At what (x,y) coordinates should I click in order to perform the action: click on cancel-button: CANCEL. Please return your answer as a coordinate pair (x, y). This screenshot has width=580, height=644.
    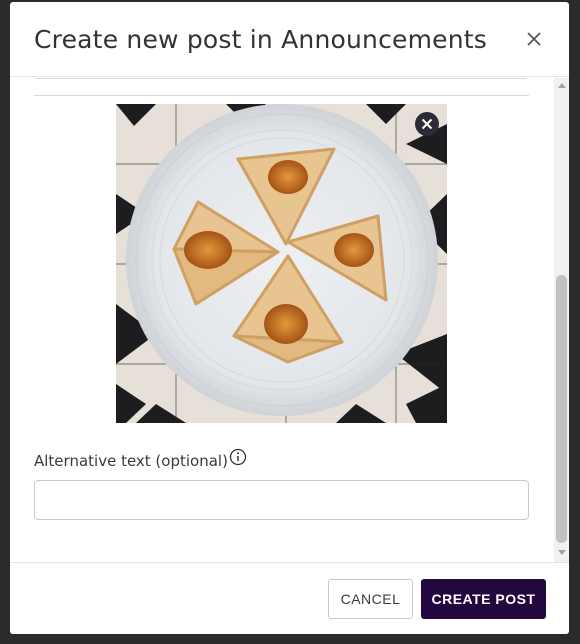
    Looking at the image, I should click on (370, 599).